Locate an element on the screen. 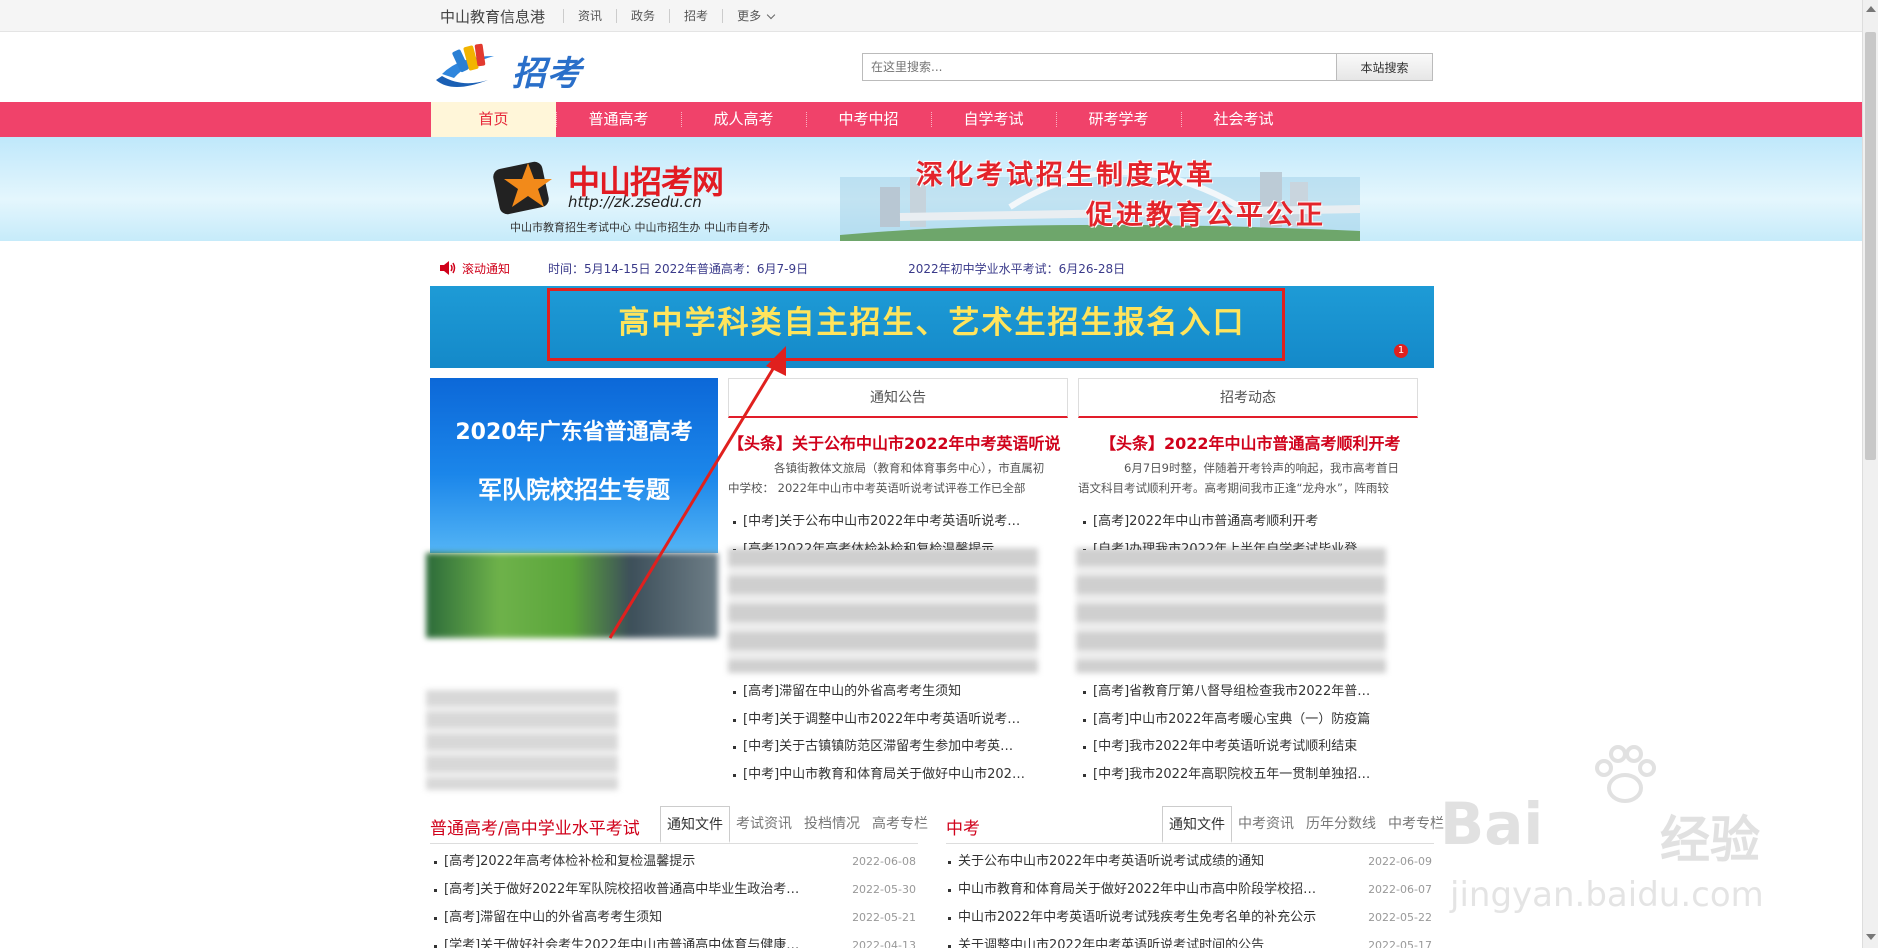  tab-exam-news: 招考动态 is located at coordinates (1248, 398).